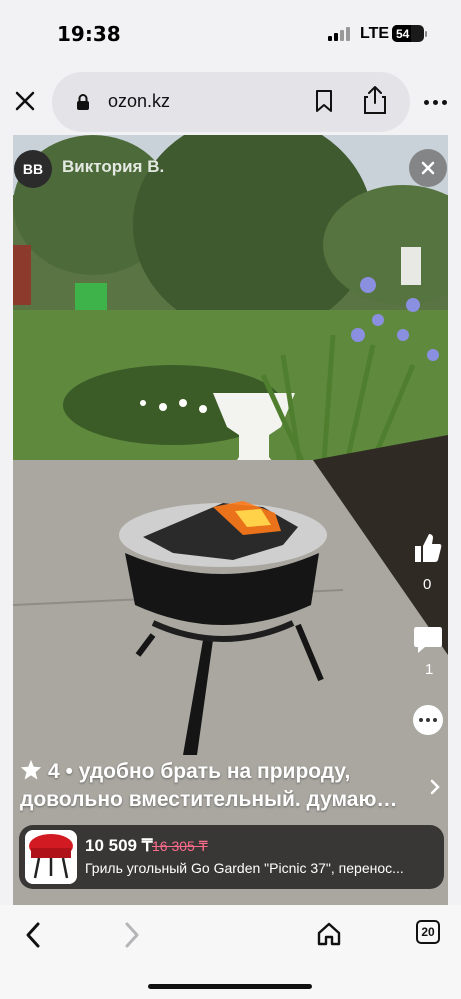 The image size is (461, 999). I want to click on thumbs-up-icon, so click(428, 548).